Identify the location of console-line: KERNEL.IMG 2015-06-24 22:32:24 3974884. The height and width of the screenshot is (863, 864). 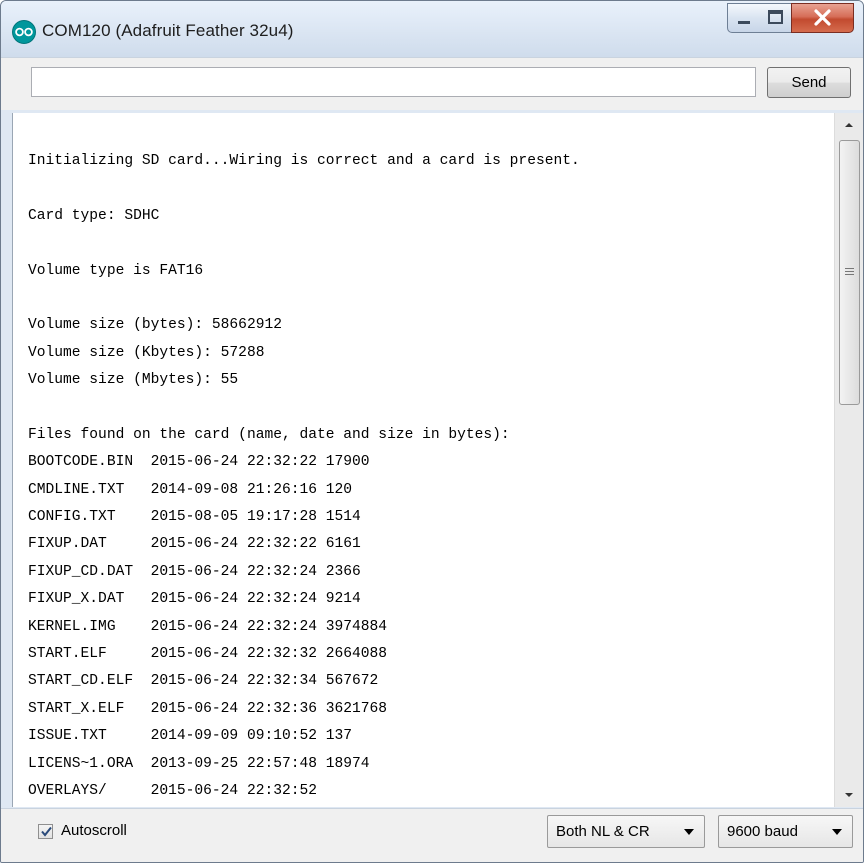
(208, 626).